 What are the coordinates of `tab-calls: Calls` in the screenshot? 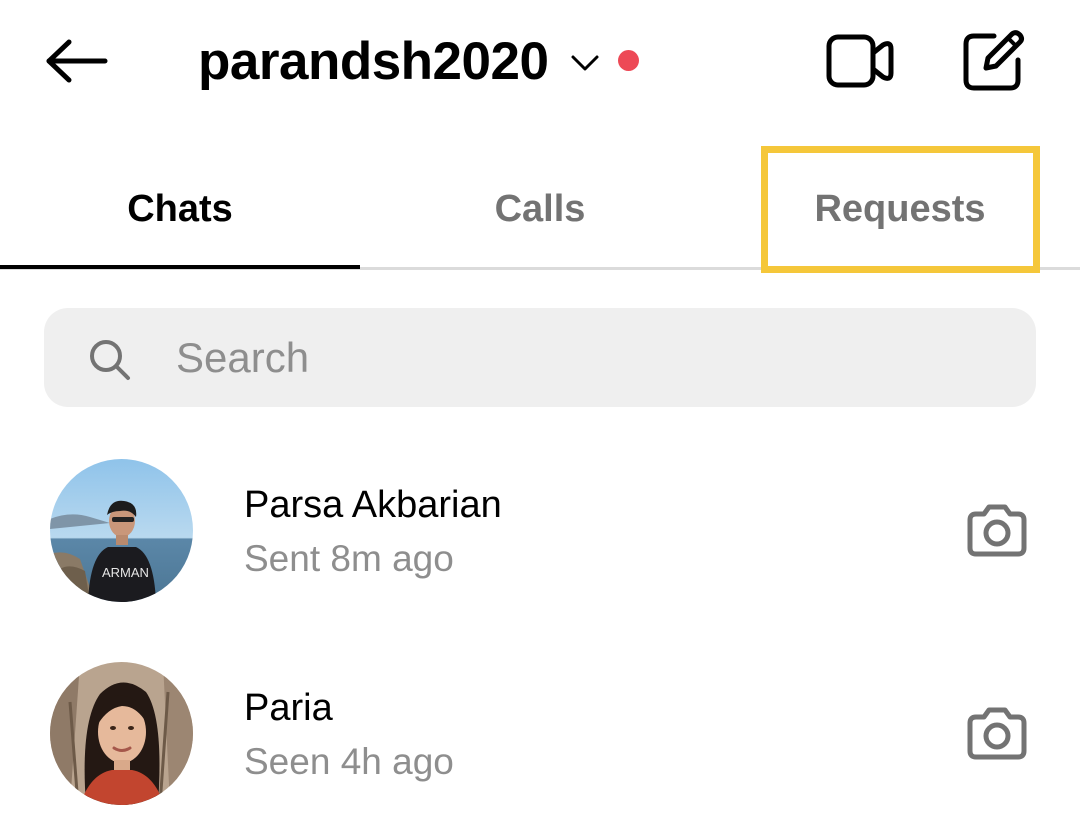 It's located at (540, 209).